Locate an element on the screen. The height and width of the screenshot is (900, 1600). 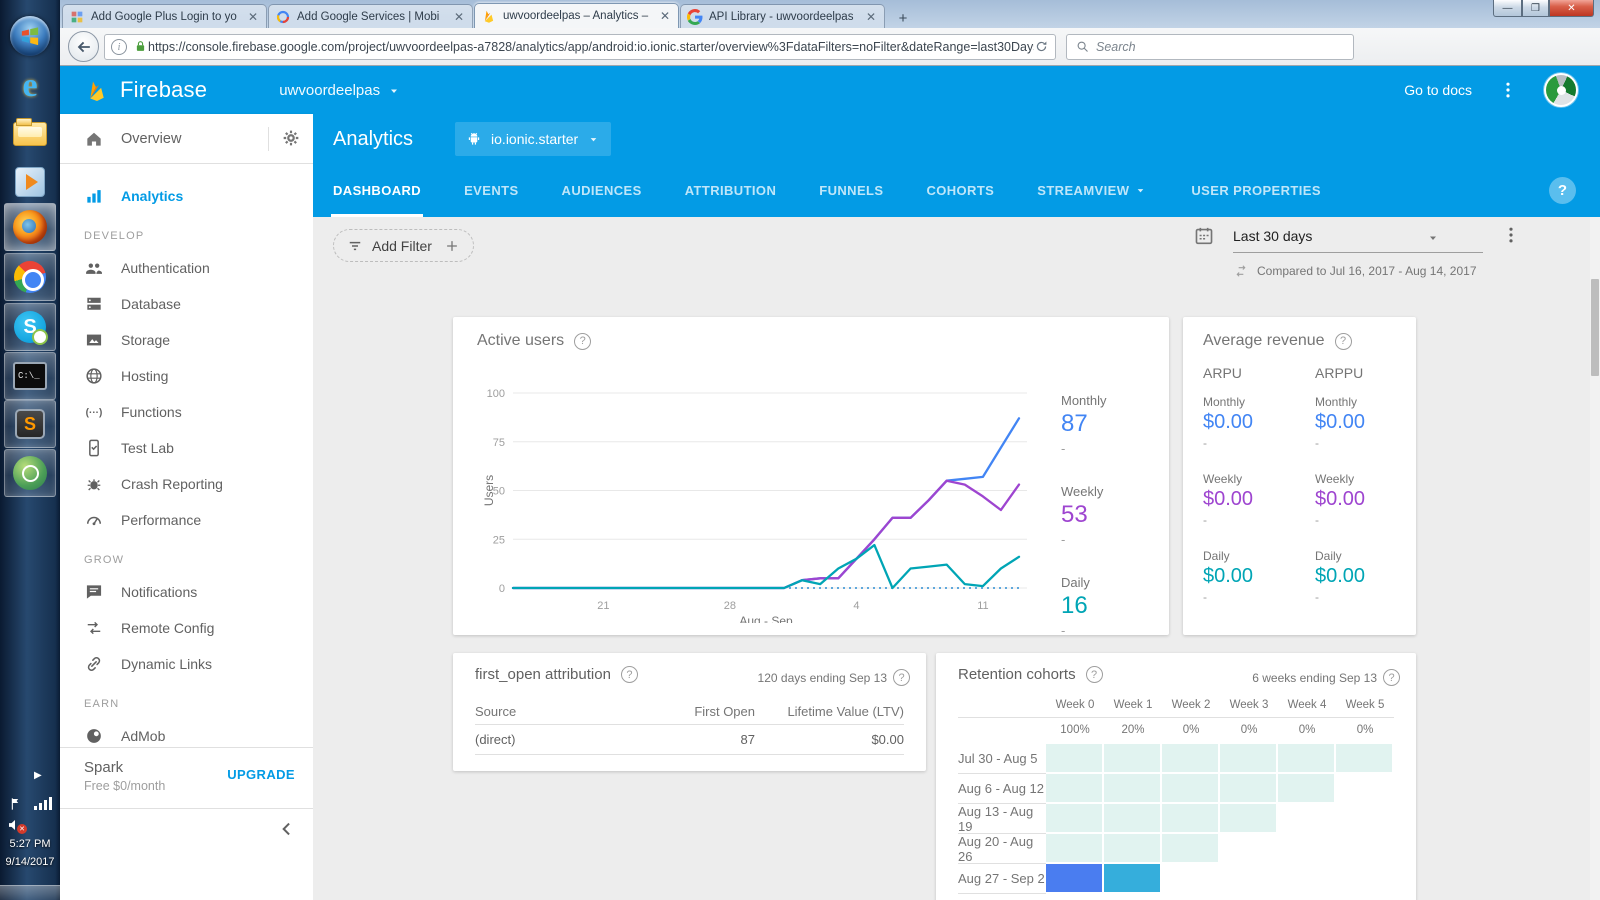
cohort-row: Aug 6 - Aug 12 is located at coordinates (1176, 789).